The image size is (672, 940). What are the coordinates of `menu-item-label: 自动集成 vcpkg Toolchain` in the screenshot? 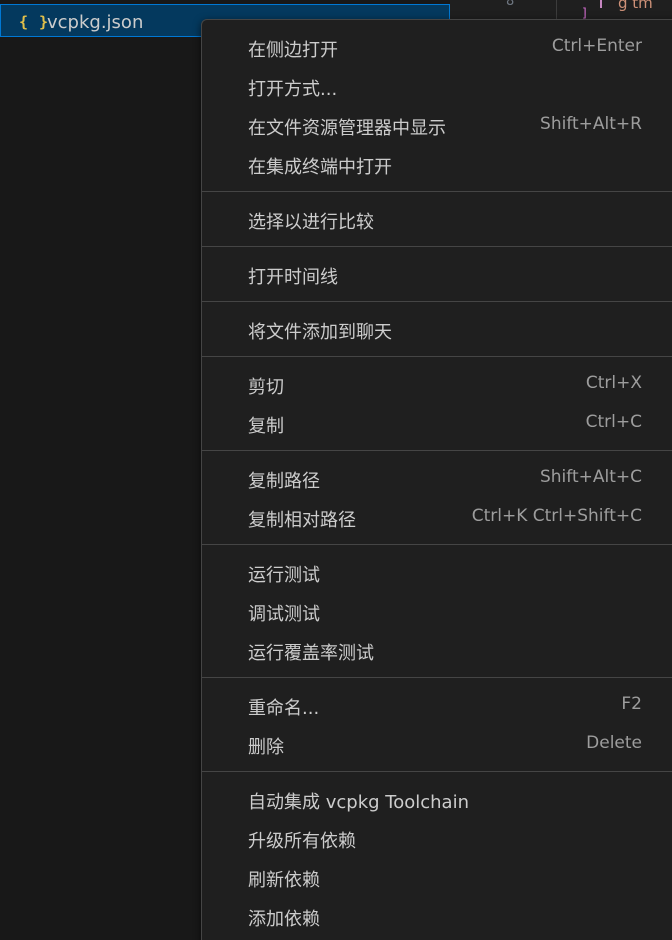 It's located at (358, 802).